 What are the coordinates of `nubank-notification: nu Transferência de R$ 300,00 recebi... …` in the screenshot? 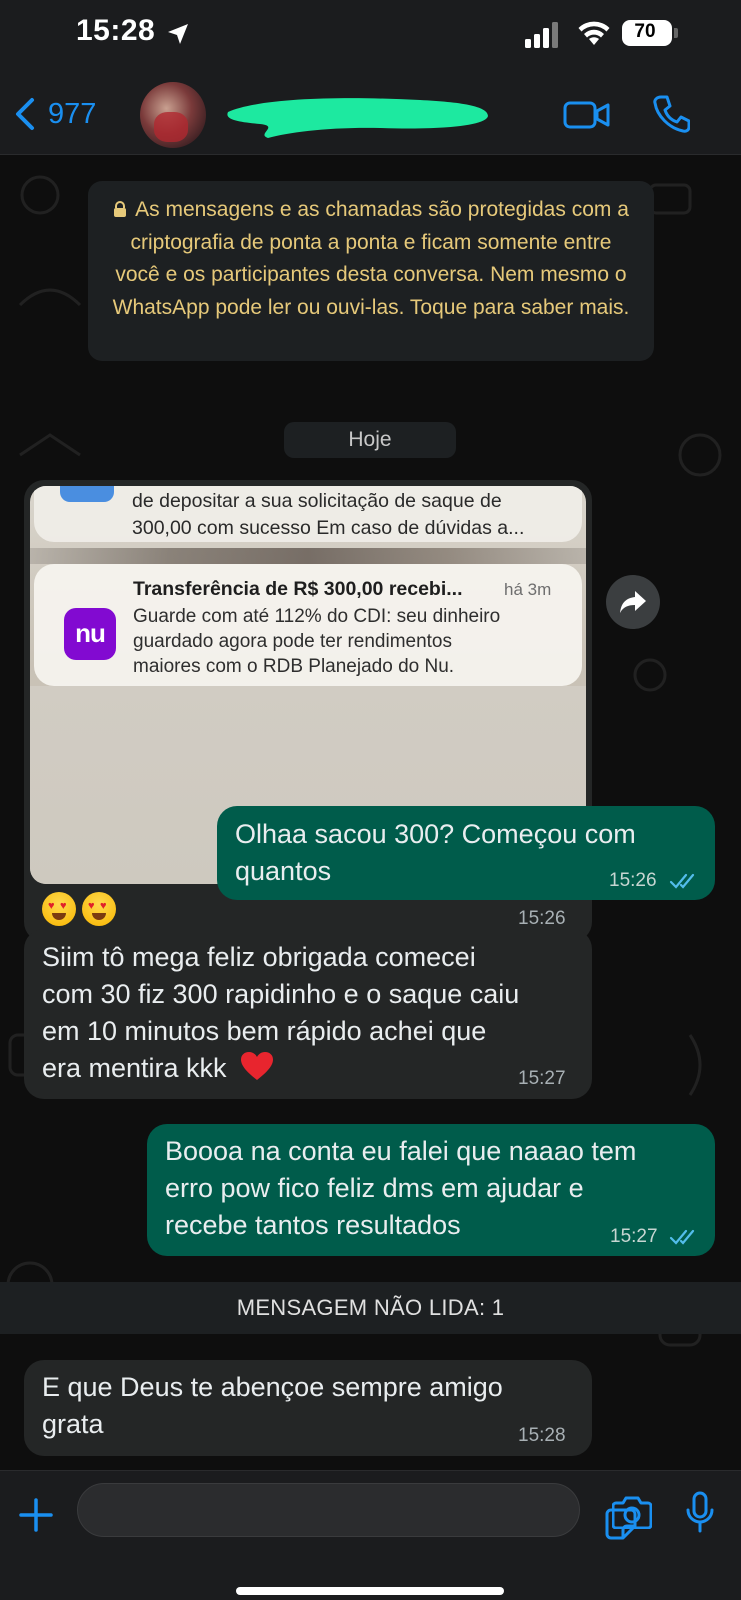 It's located at (308, 625).